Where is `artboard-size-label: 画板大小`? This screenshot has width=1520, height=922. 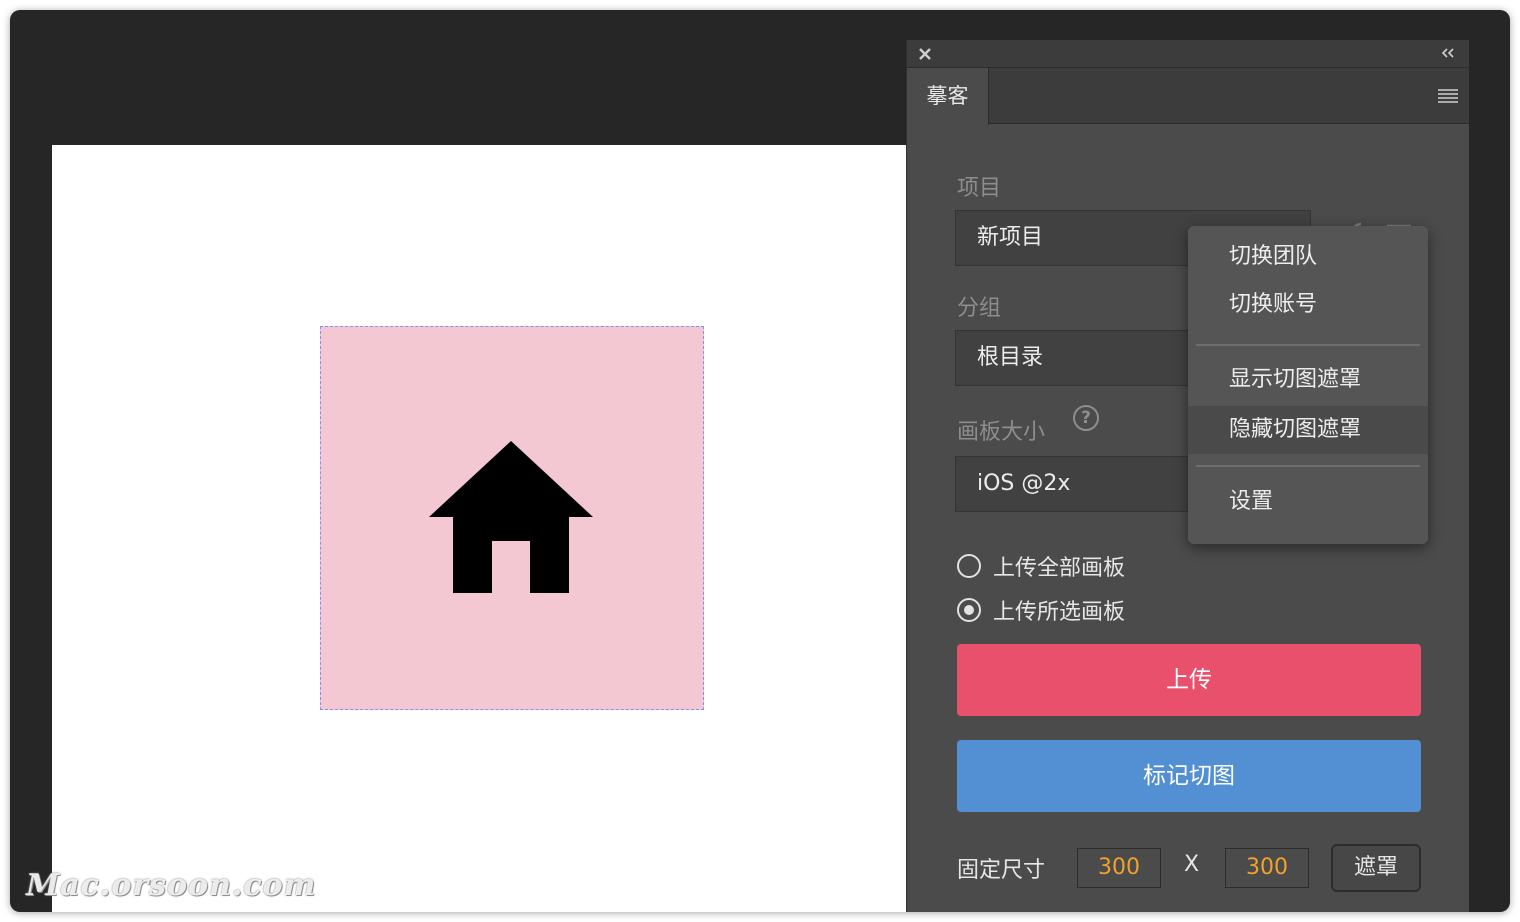
artboard-size-label: 画板大小 is located at coordinates (1001, 432).